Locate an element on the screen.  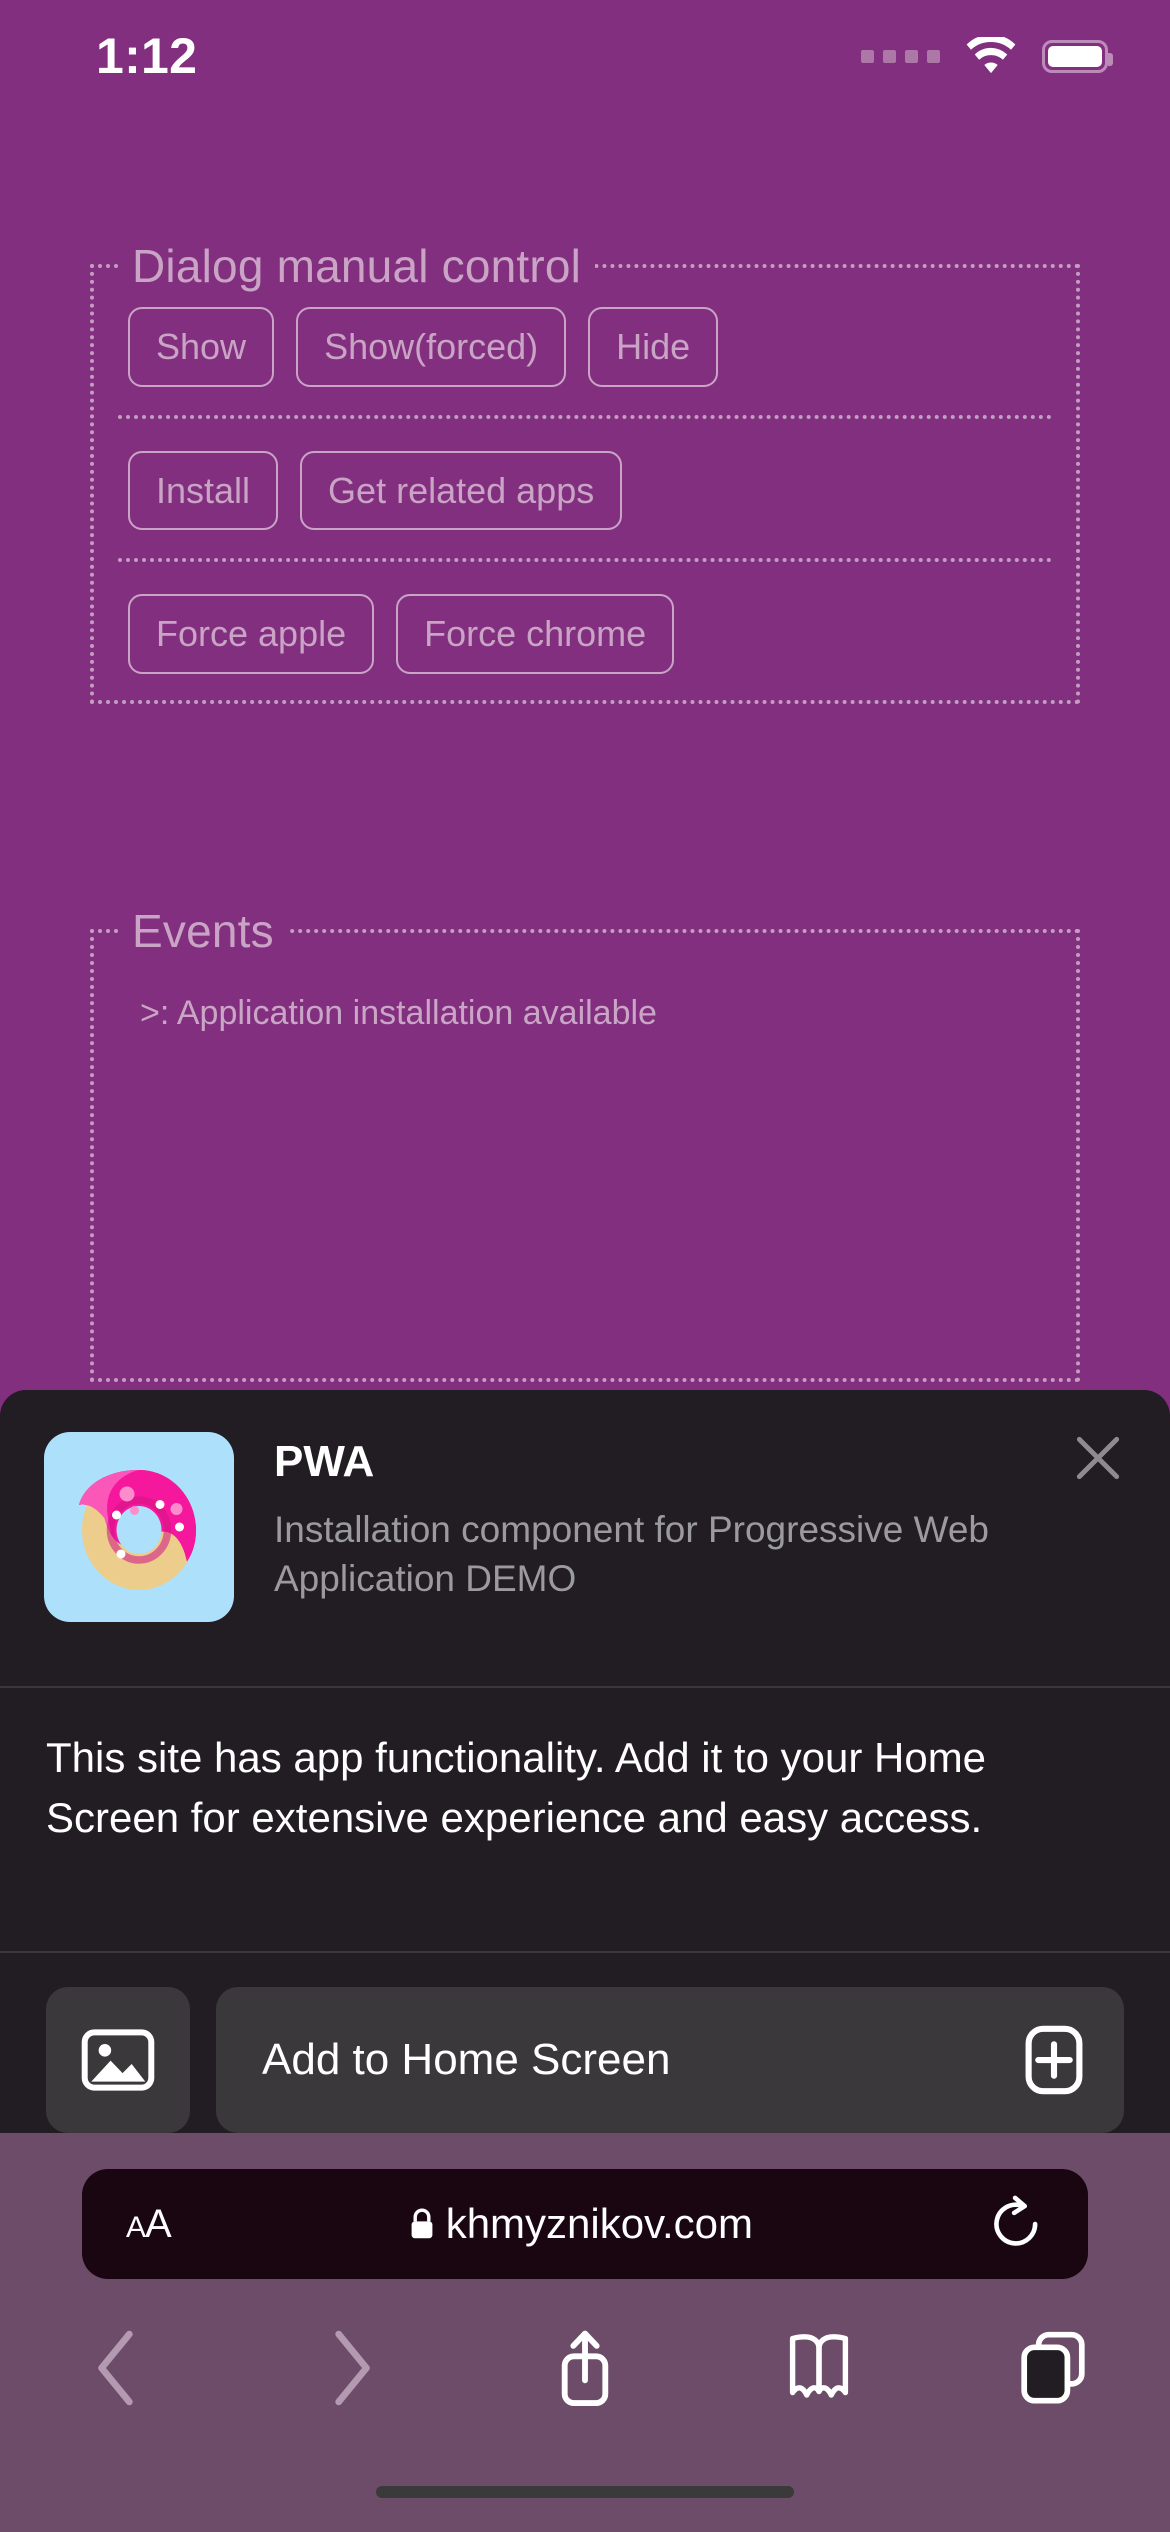
gallery-button is located at coordinates (118, 2060).